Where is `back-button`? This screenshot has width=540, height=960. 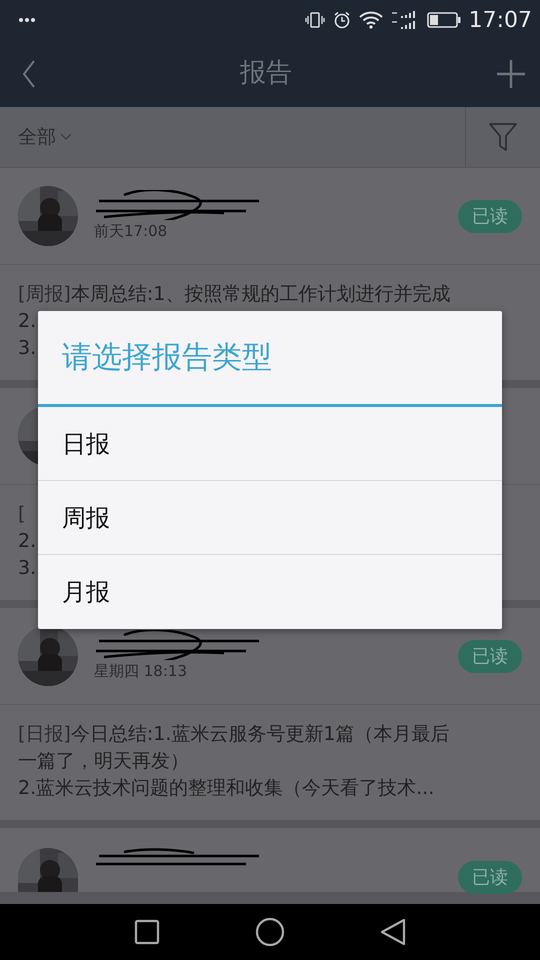 back-button is located at coordinates (29, 73).